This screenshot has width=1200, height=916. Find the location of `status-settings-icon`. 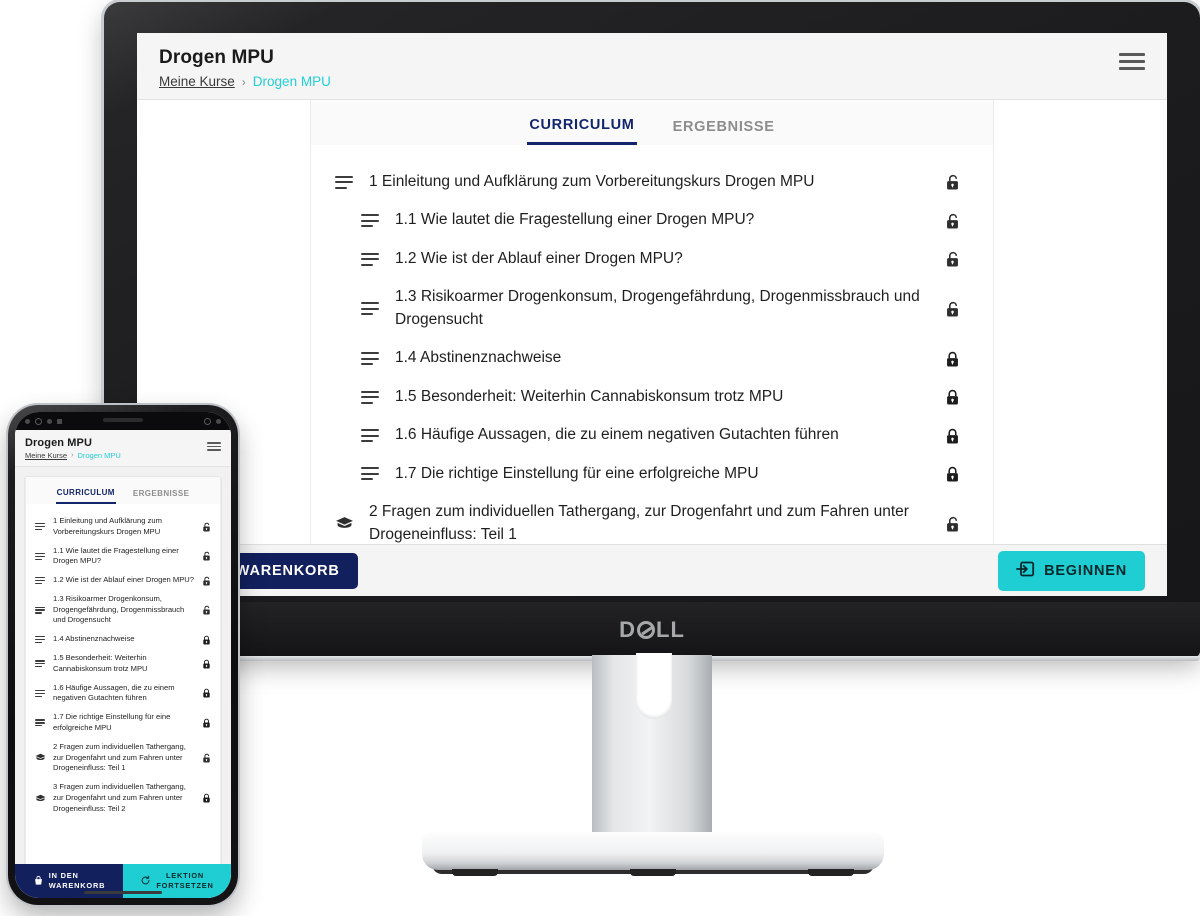

status-settings-icon is located at coordinates (38, 421).